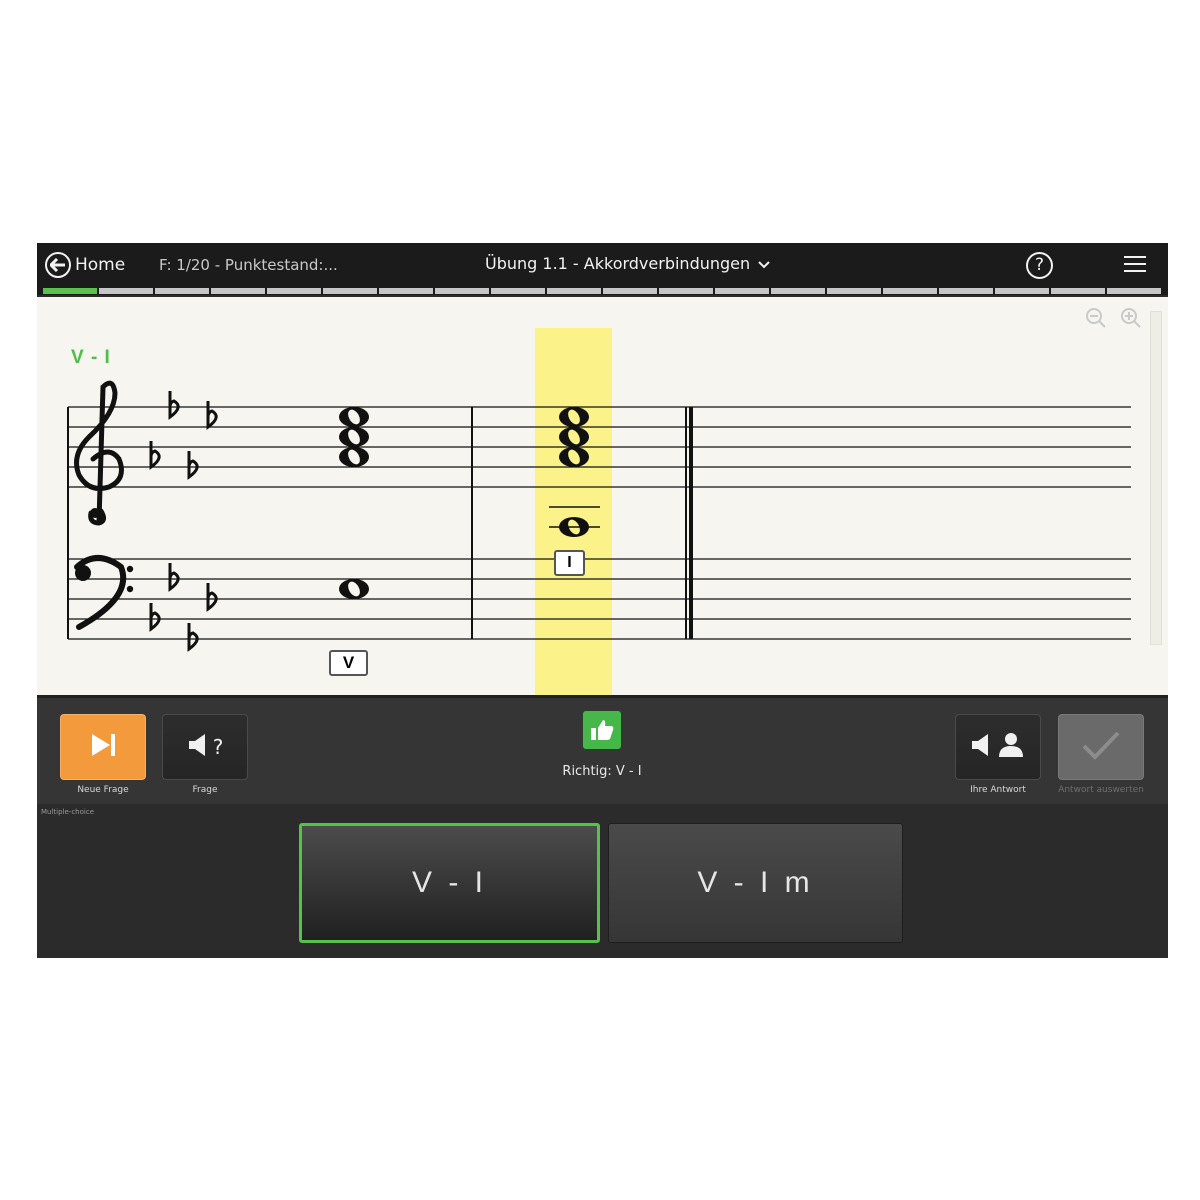 Image resolution: width=1200 pixels, height=1200 pixels. What do you see at coordinates (205, 790) in the screenshot?
I see `question-label: Frage` at bounding box center [205, 790].